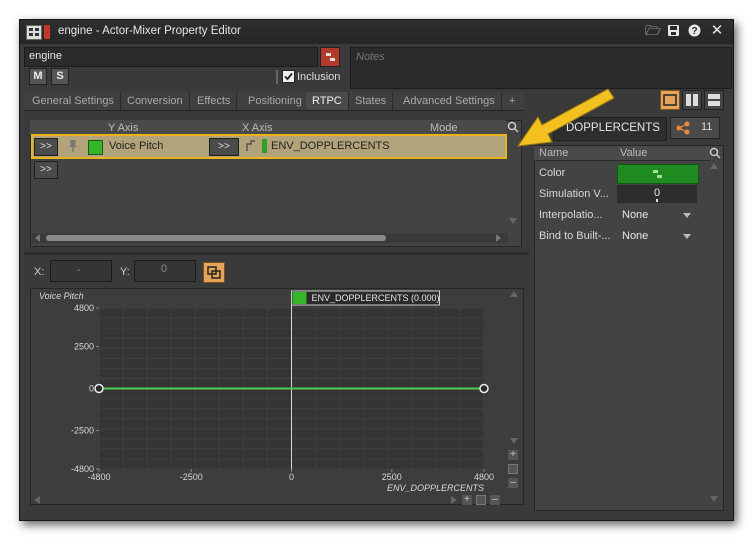 The height and width of the screenshot is (540, 752). I want to click on y-axis-color-swatch, so click(95, 147).